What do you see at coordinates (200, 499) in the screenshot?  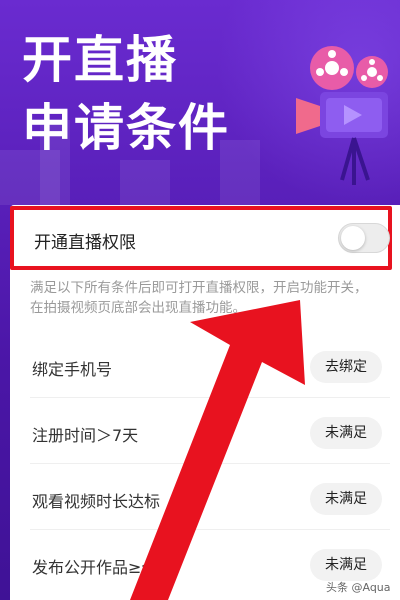 I see `condition-row: 观看视频时长达标 未满足` at bounding box center [200, 499].